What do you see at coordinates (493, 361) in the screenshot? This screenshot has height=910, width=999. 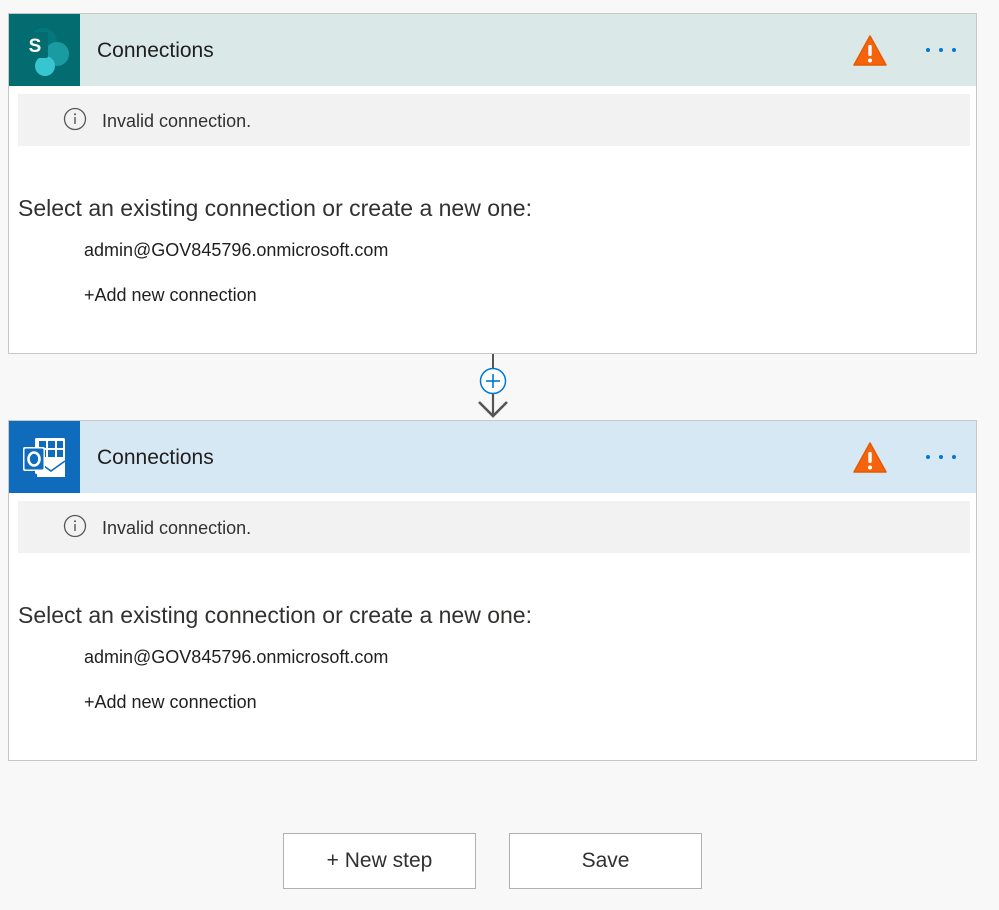 I see `connector-line` at bounding box center [493, 361].